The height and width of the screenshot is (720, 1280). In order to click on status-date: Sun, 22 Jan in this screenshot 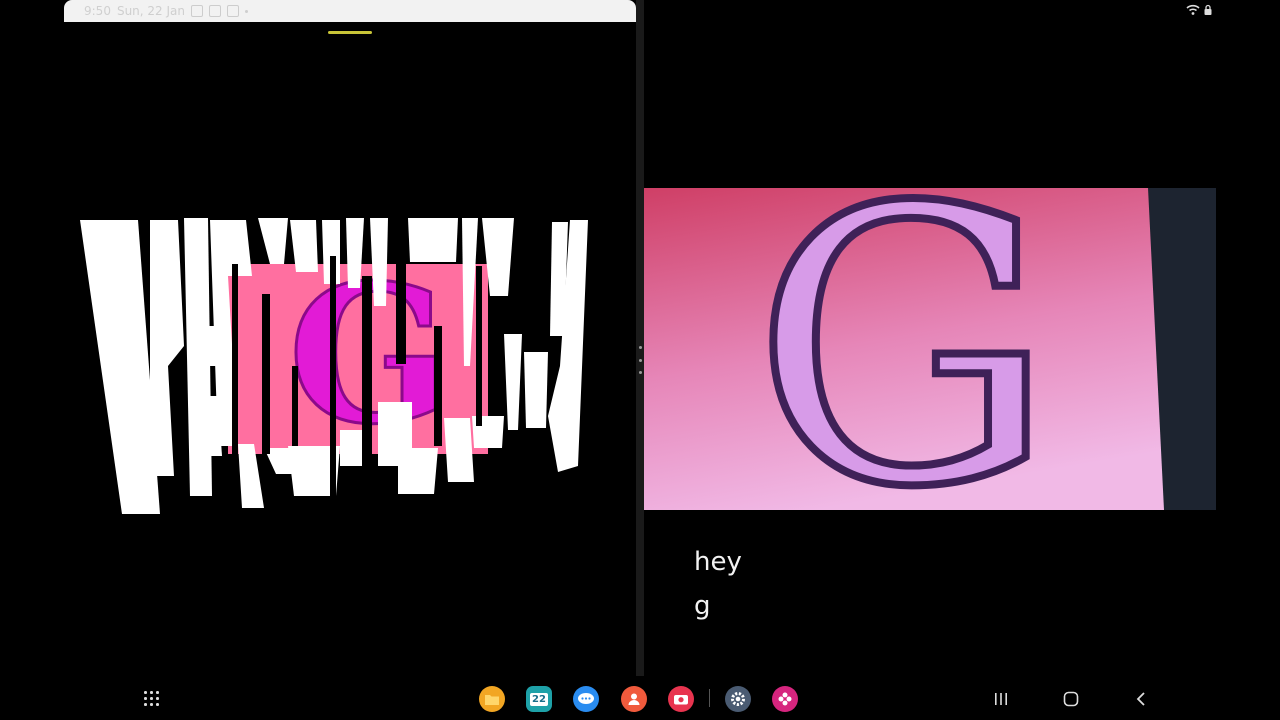, I will do `click(150, 11)`.